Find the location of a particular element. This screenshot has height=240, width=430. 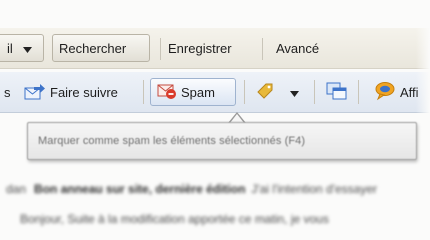

message-sender: dan is located at coordinates (16, 189).